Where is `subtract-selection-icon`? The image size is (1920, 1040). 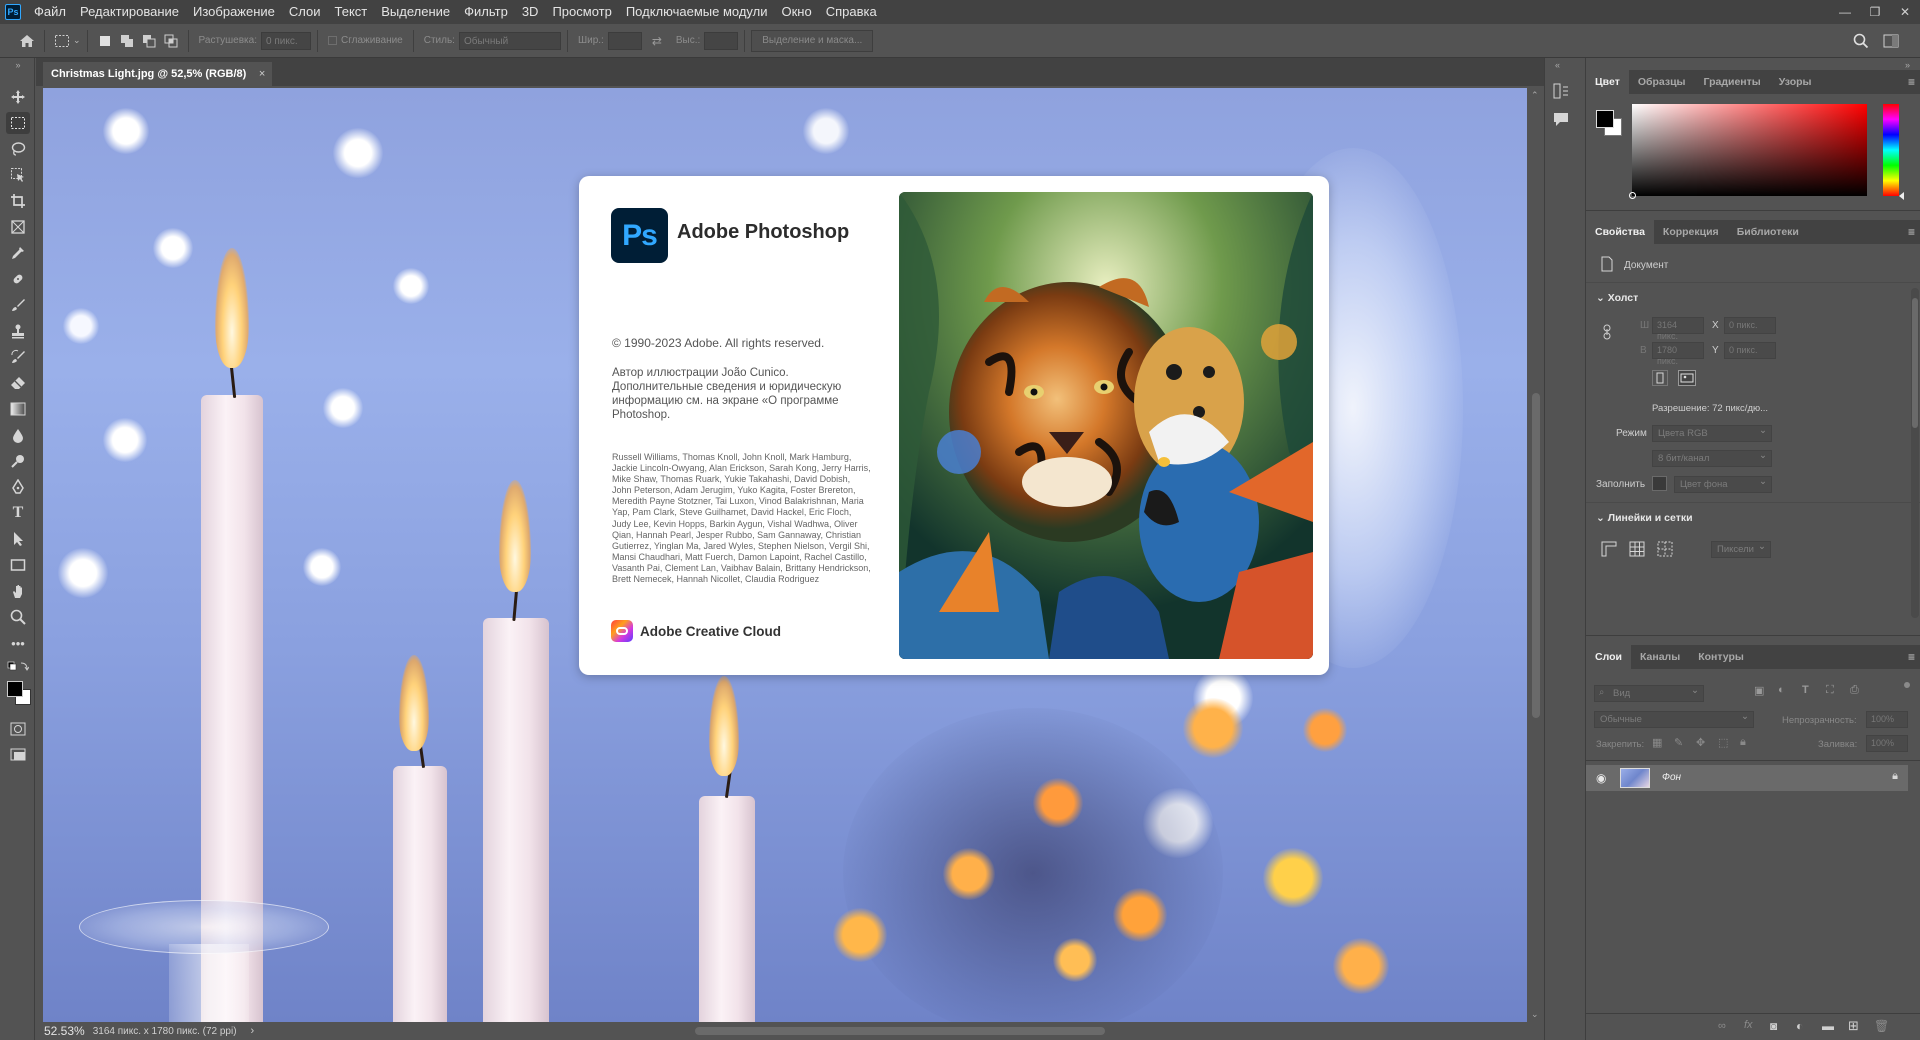 subtract-selection-icon is located at coordinates (149, 41).